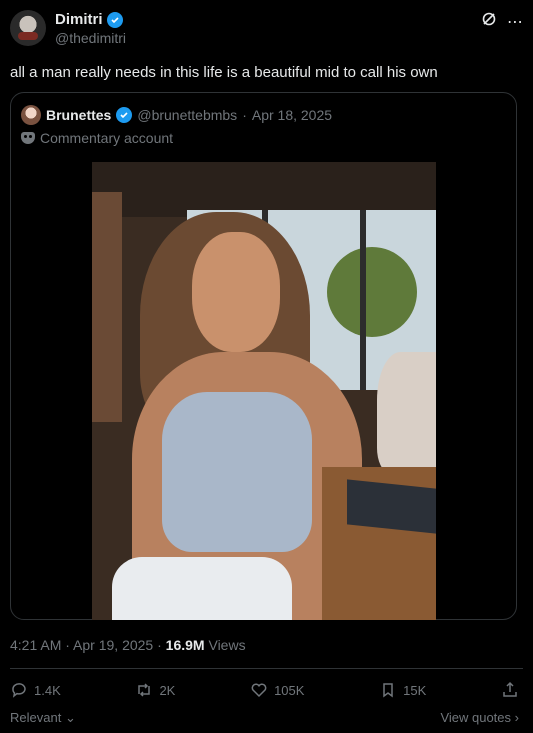 The height and width of the screenshot is (733, 533). What do you see at coordinates (266, 668) in the screenshot?
I see `divider` at bounding box center [266, 668].